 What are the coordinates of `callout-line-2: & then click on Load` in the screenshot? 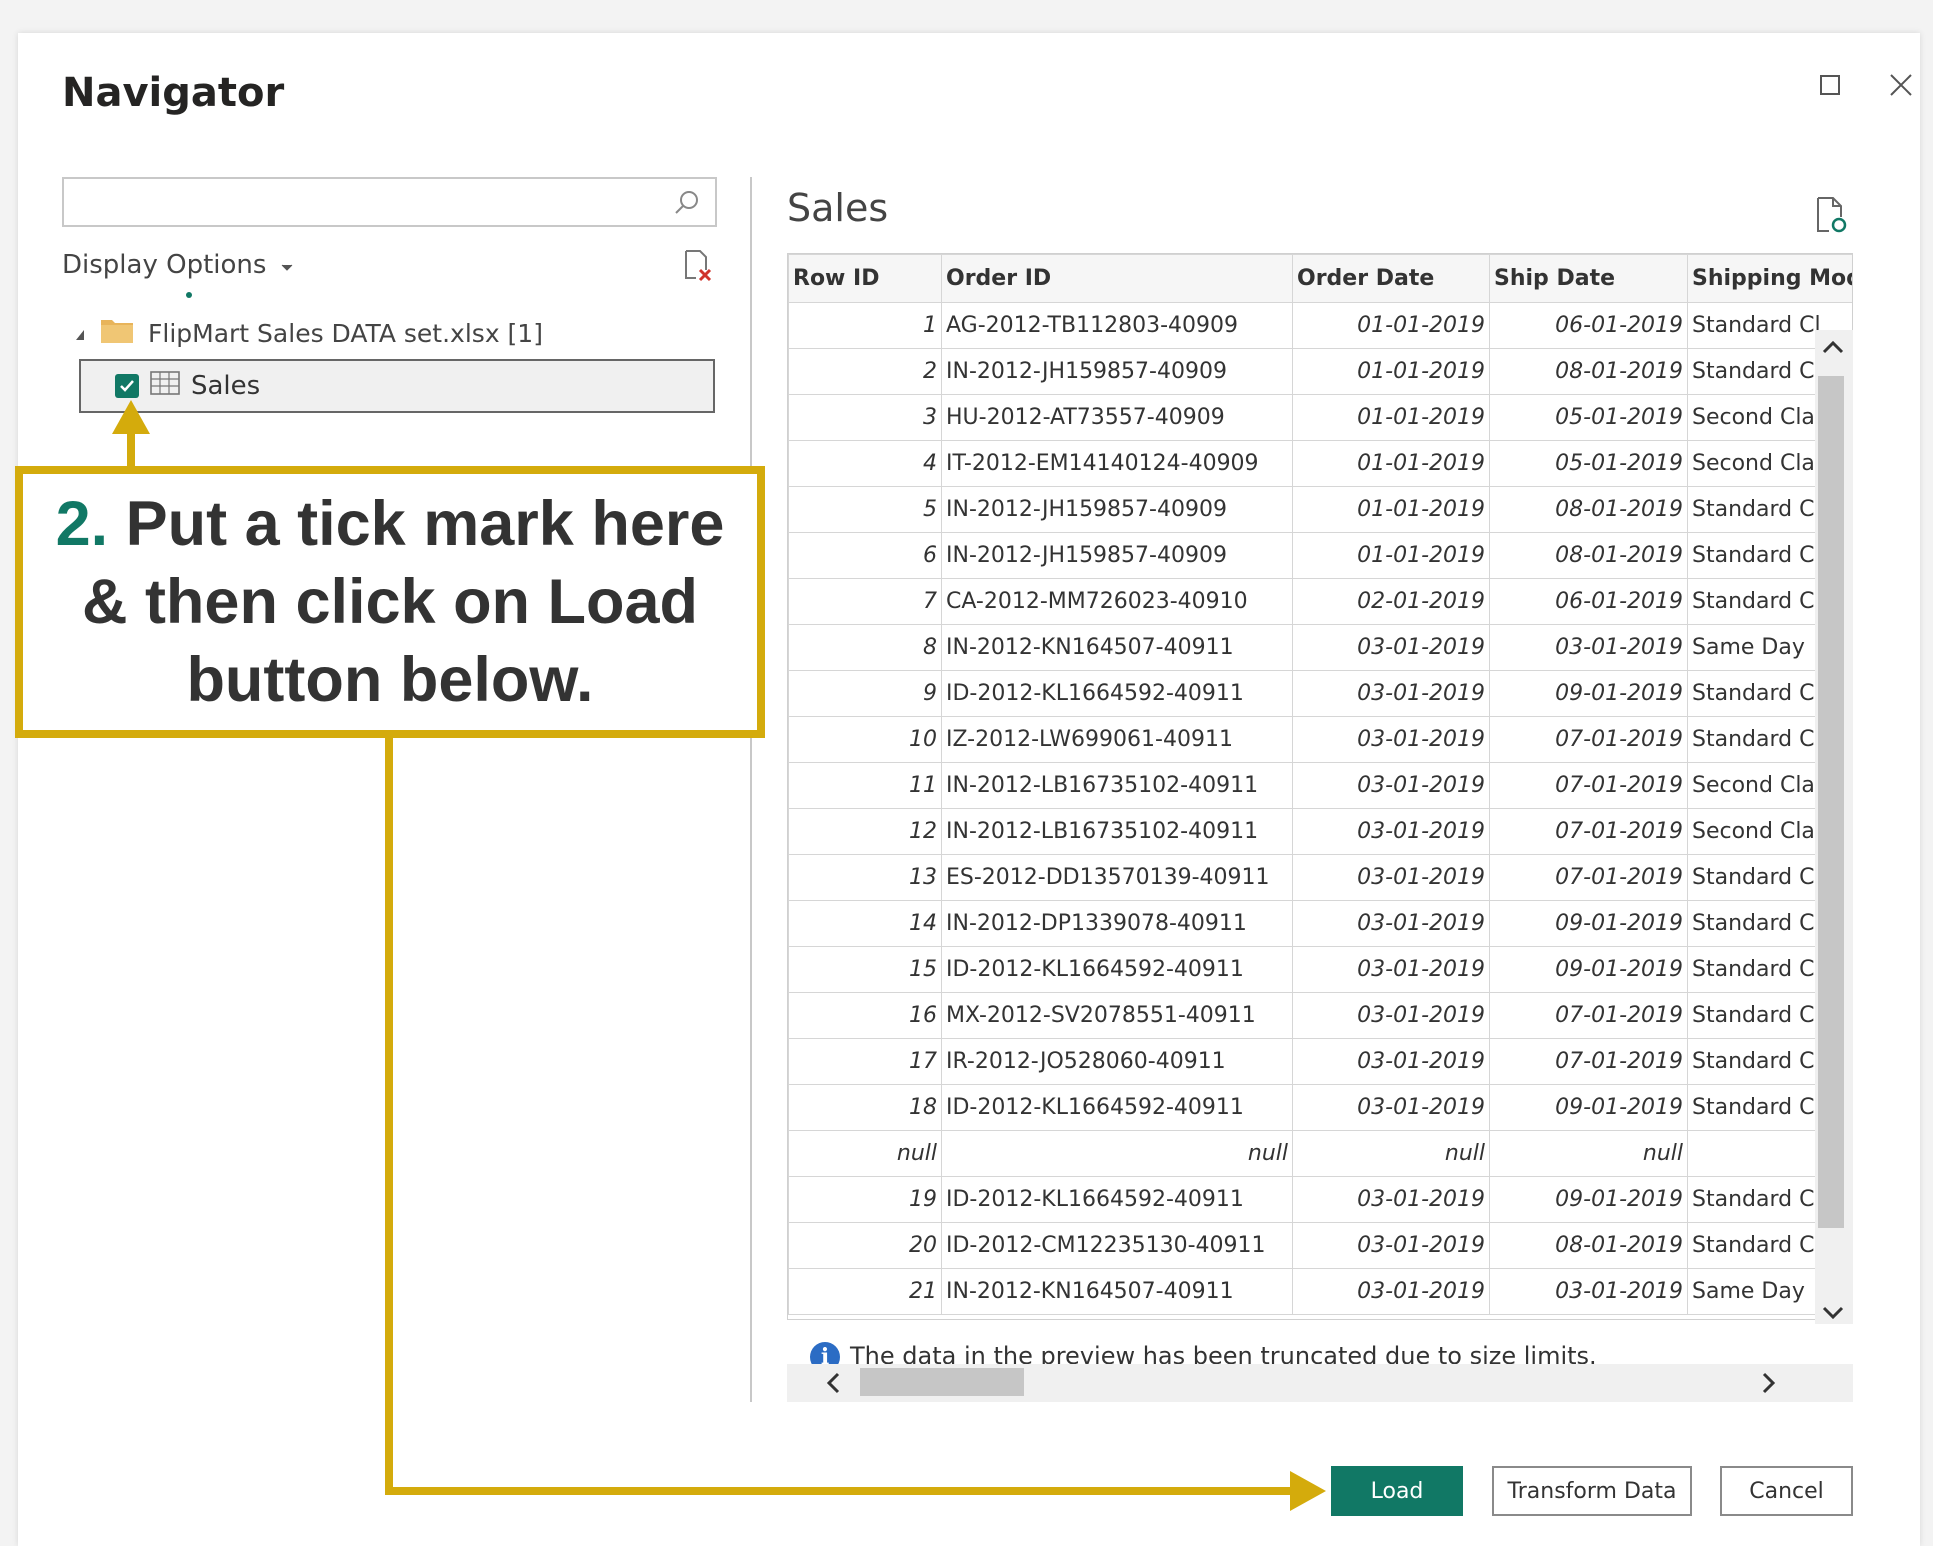 It's located at (390, 602).